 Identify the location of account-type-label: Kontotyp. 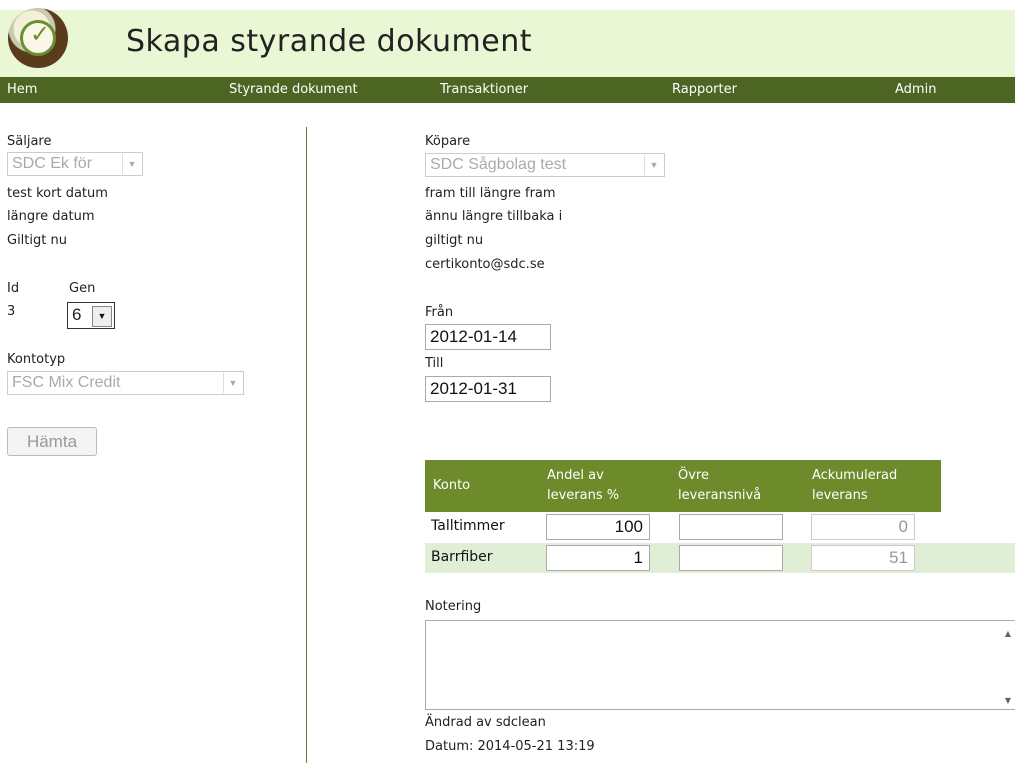
(36, 359).